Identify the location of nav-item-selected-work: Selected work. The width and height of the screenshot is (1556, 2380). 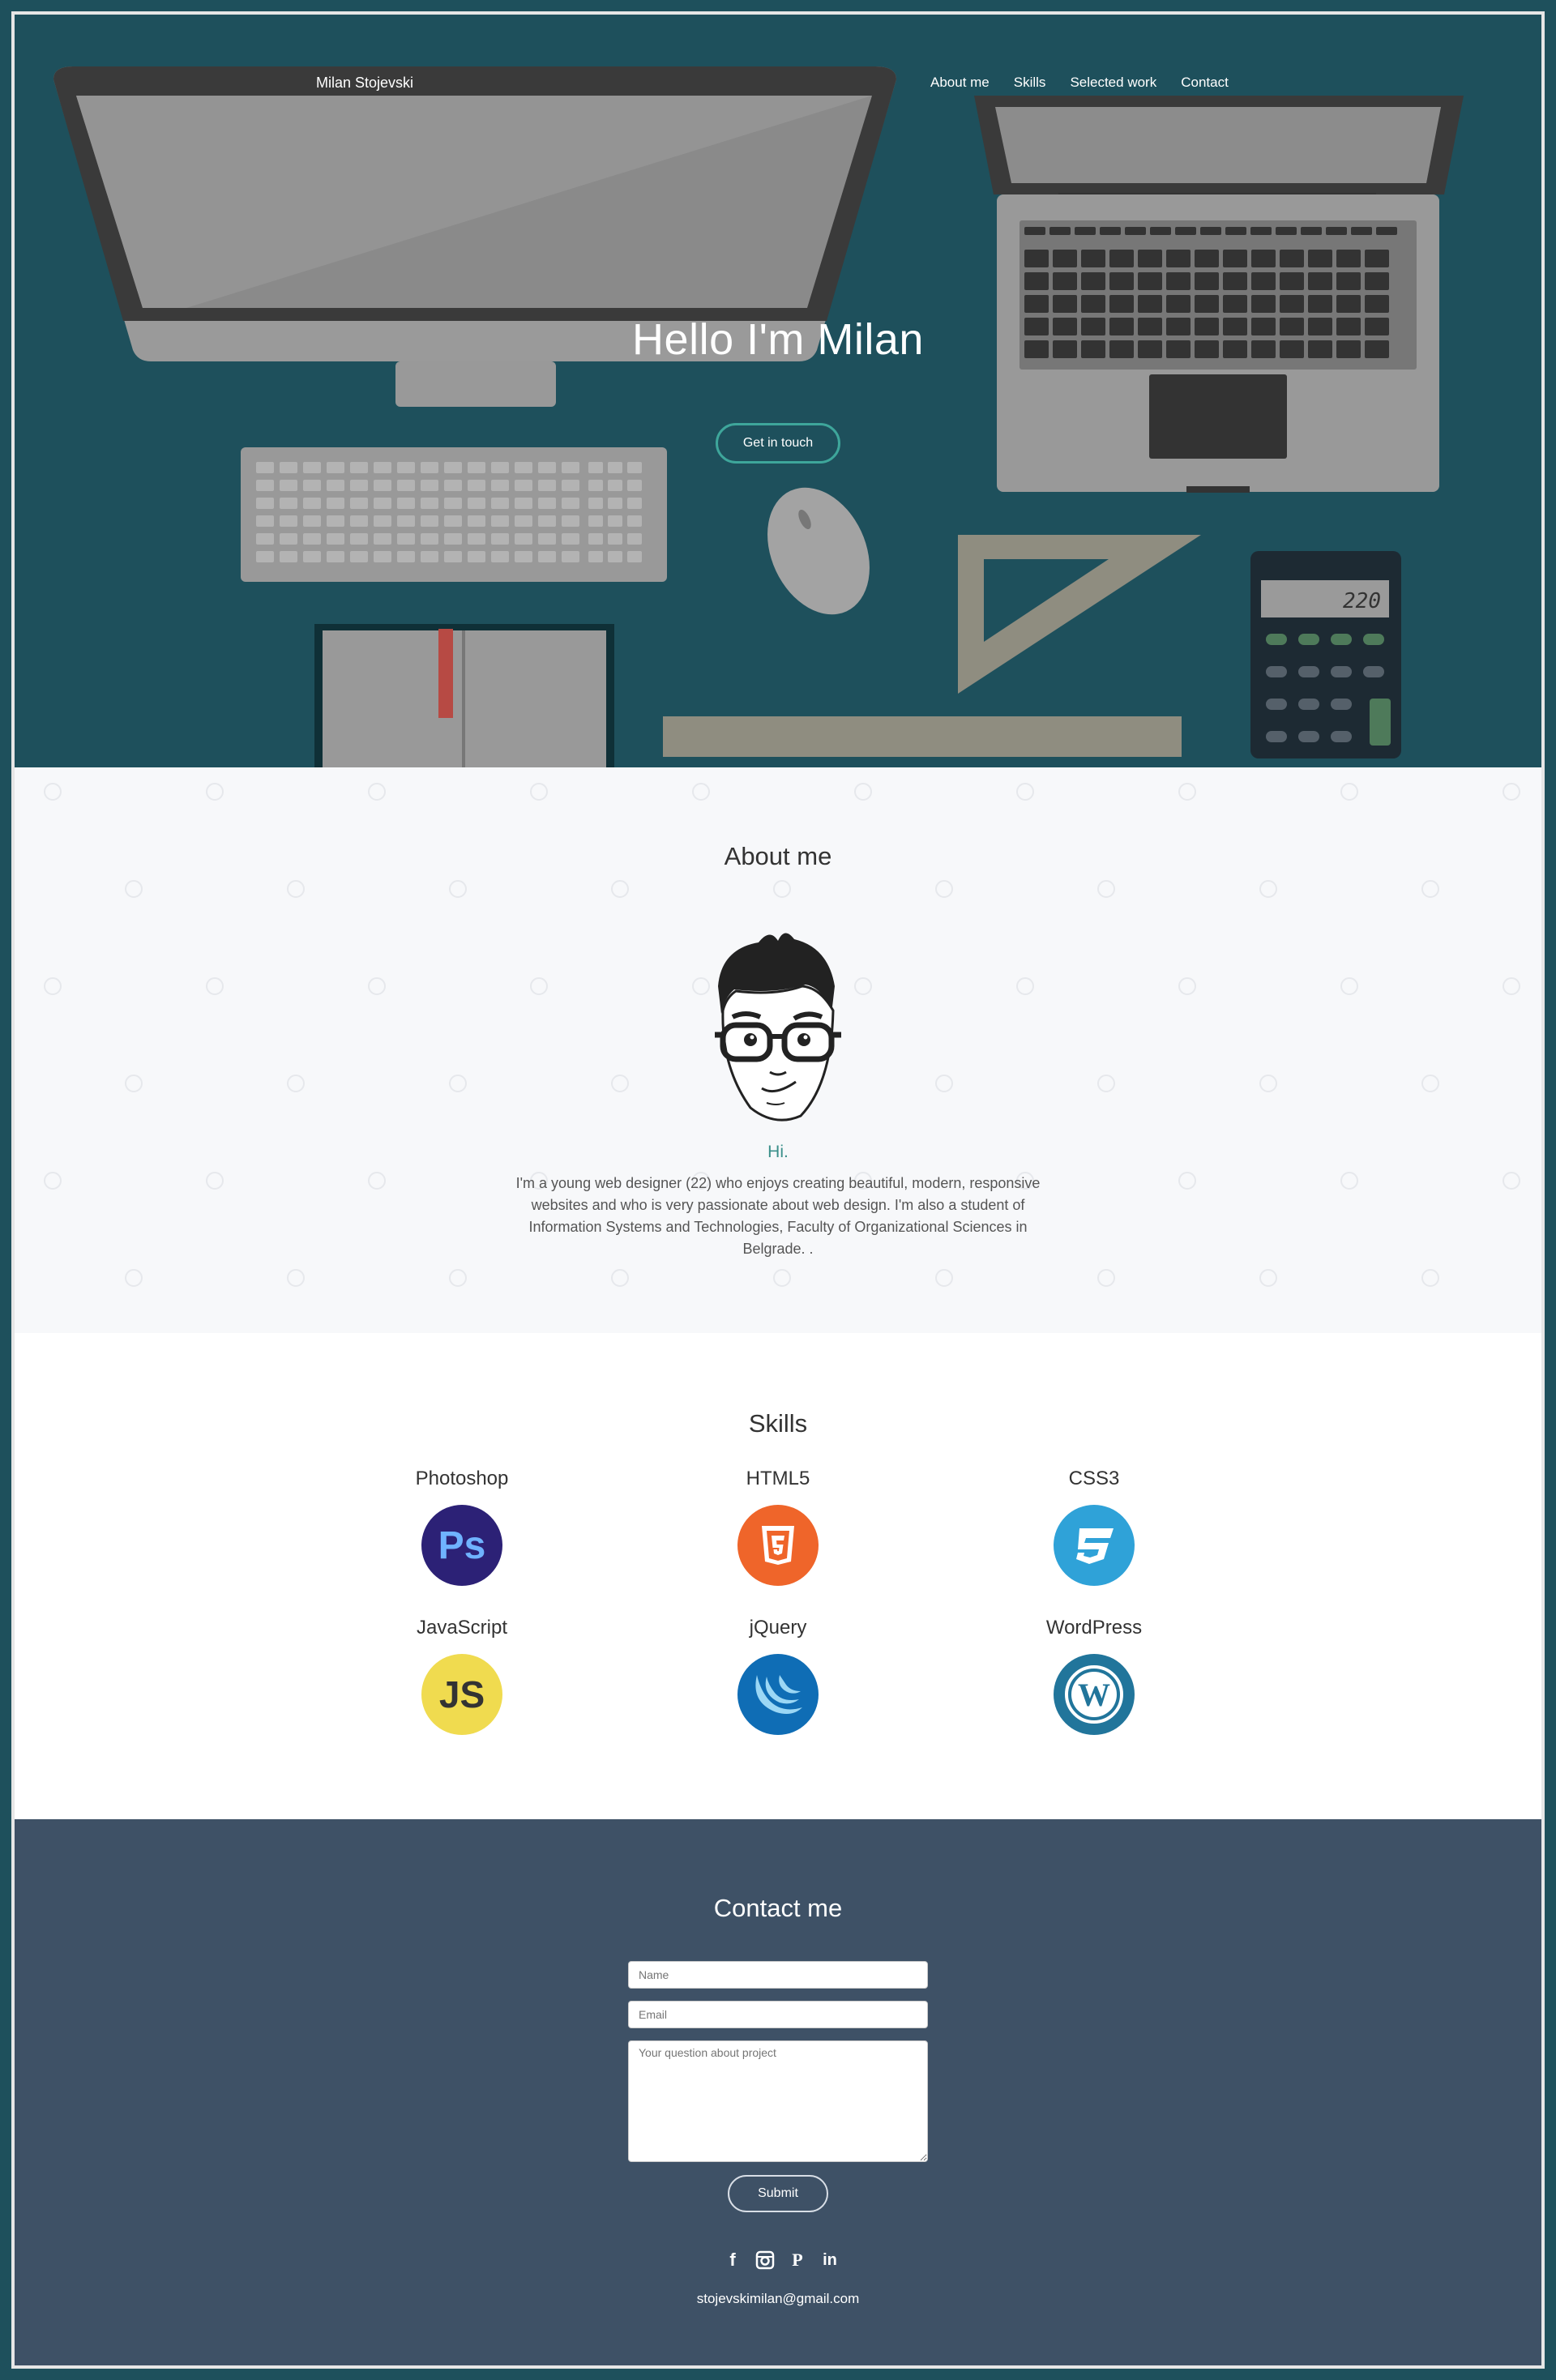
(1113, 83).